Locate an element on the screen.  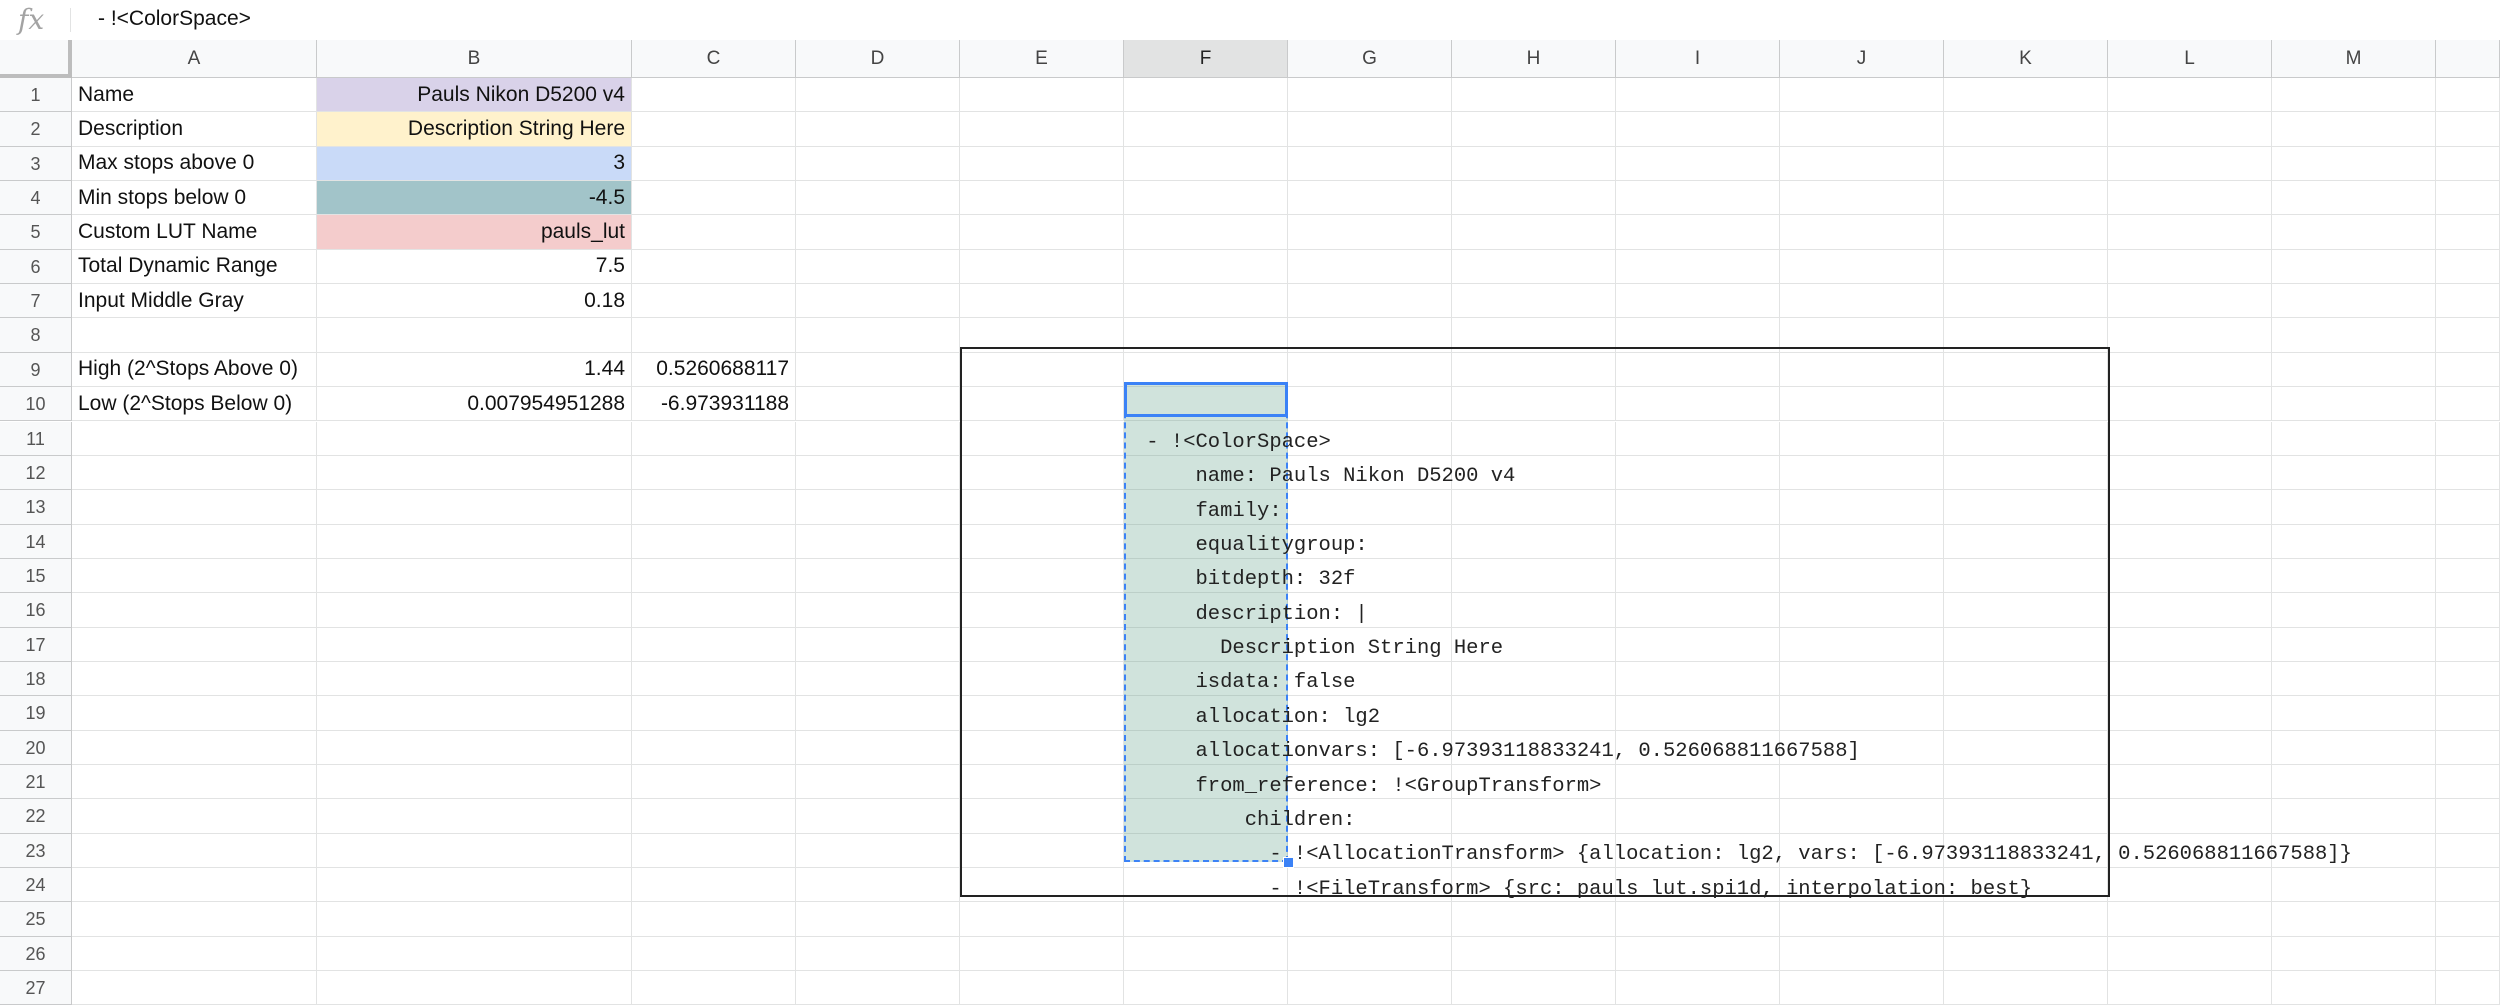
cell-b3: 3 is located at coordinates (474, 164).